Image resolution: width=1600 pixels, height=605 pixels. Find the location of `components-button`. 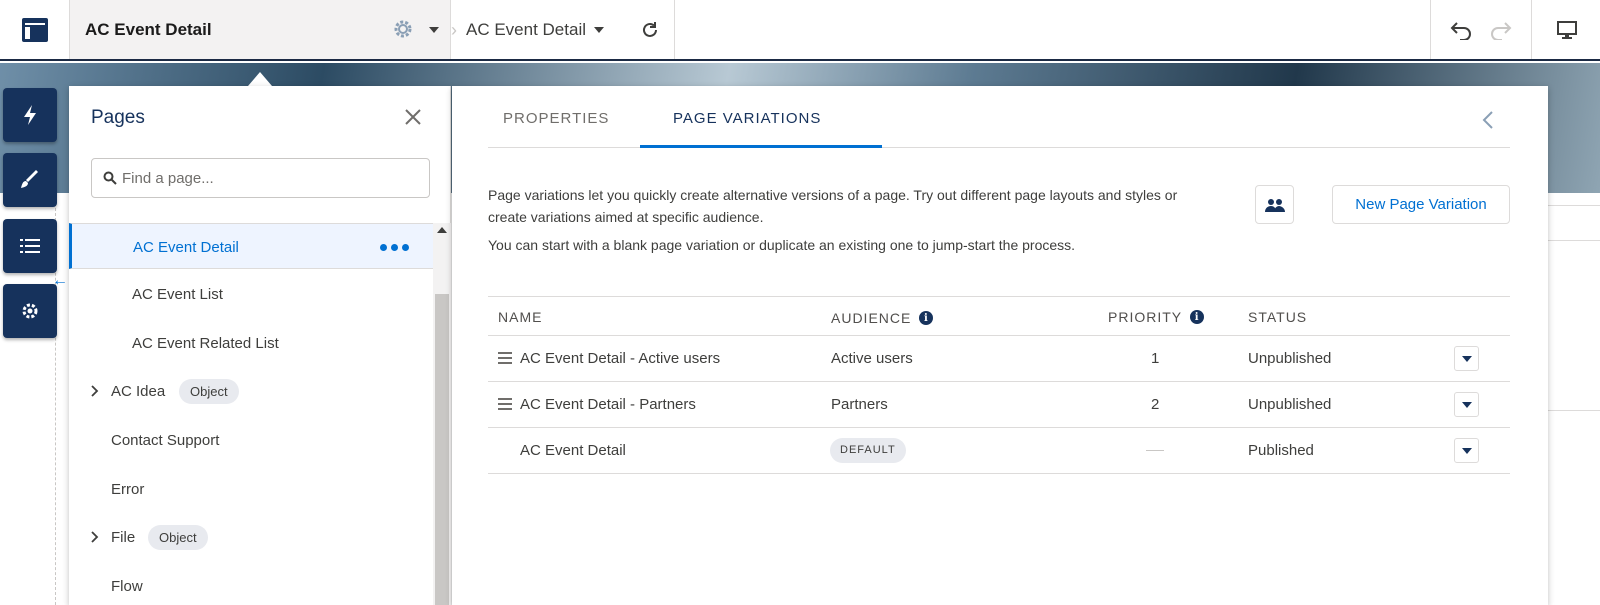

components-button is located at coordinates (30, 115).